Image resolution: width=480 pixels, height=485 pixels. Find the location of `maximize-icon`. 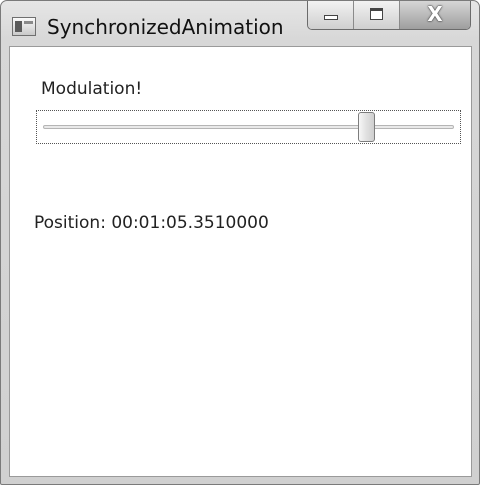

maximize-icon is located at coordinates (376, 14).